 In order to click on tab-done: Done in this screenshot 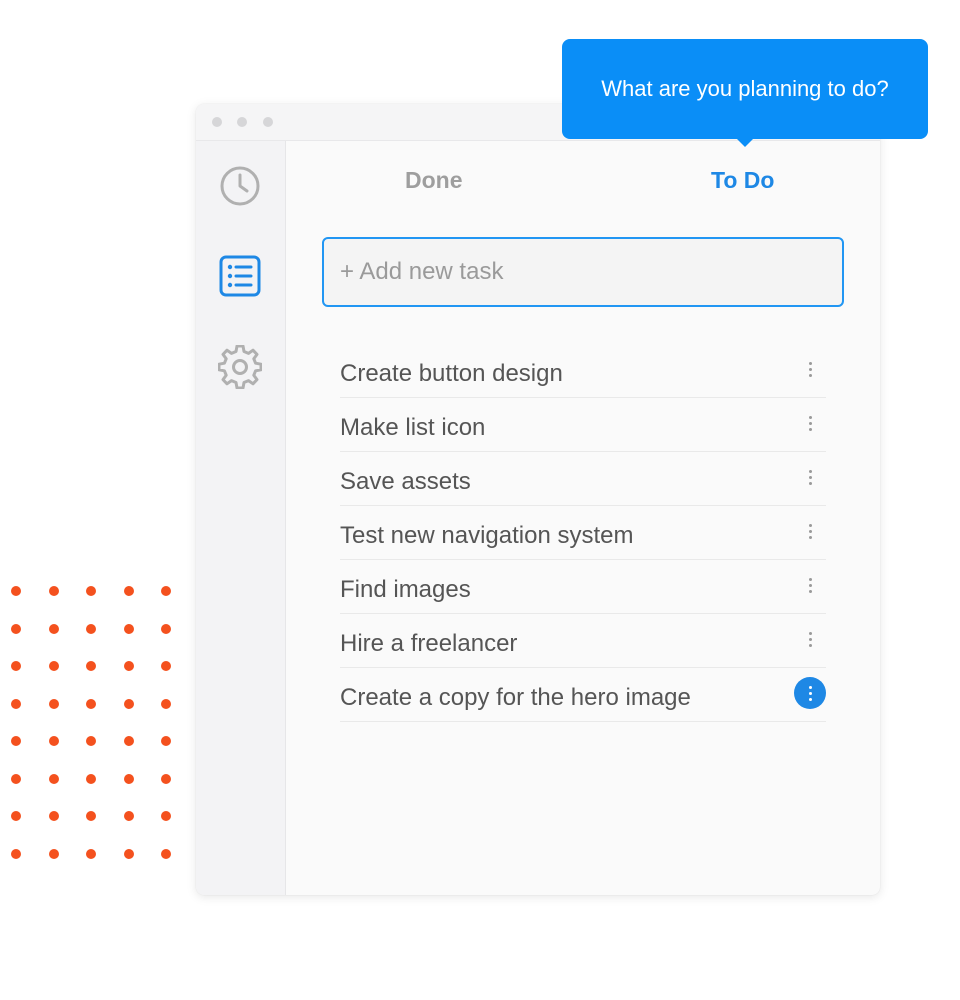, I will do `click(434, 180)`.